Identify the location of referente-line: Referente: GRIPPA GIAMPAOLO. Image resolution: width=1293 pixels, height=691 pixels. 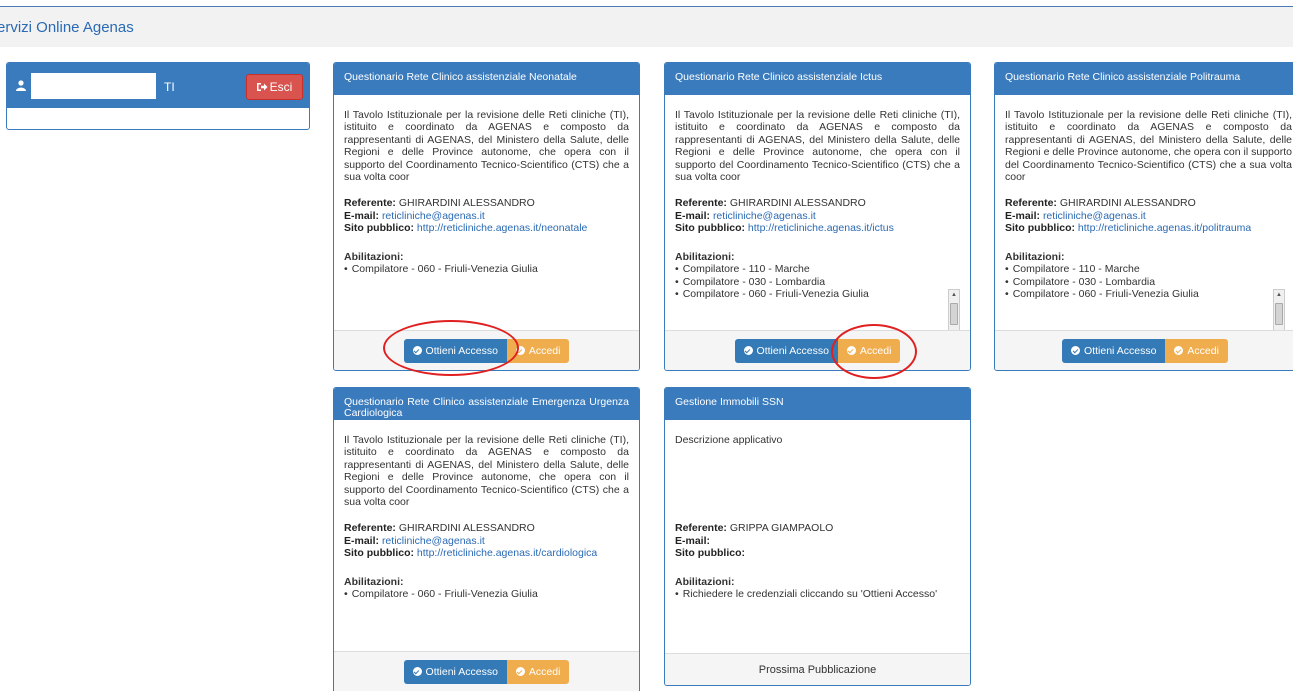
(817, 528).